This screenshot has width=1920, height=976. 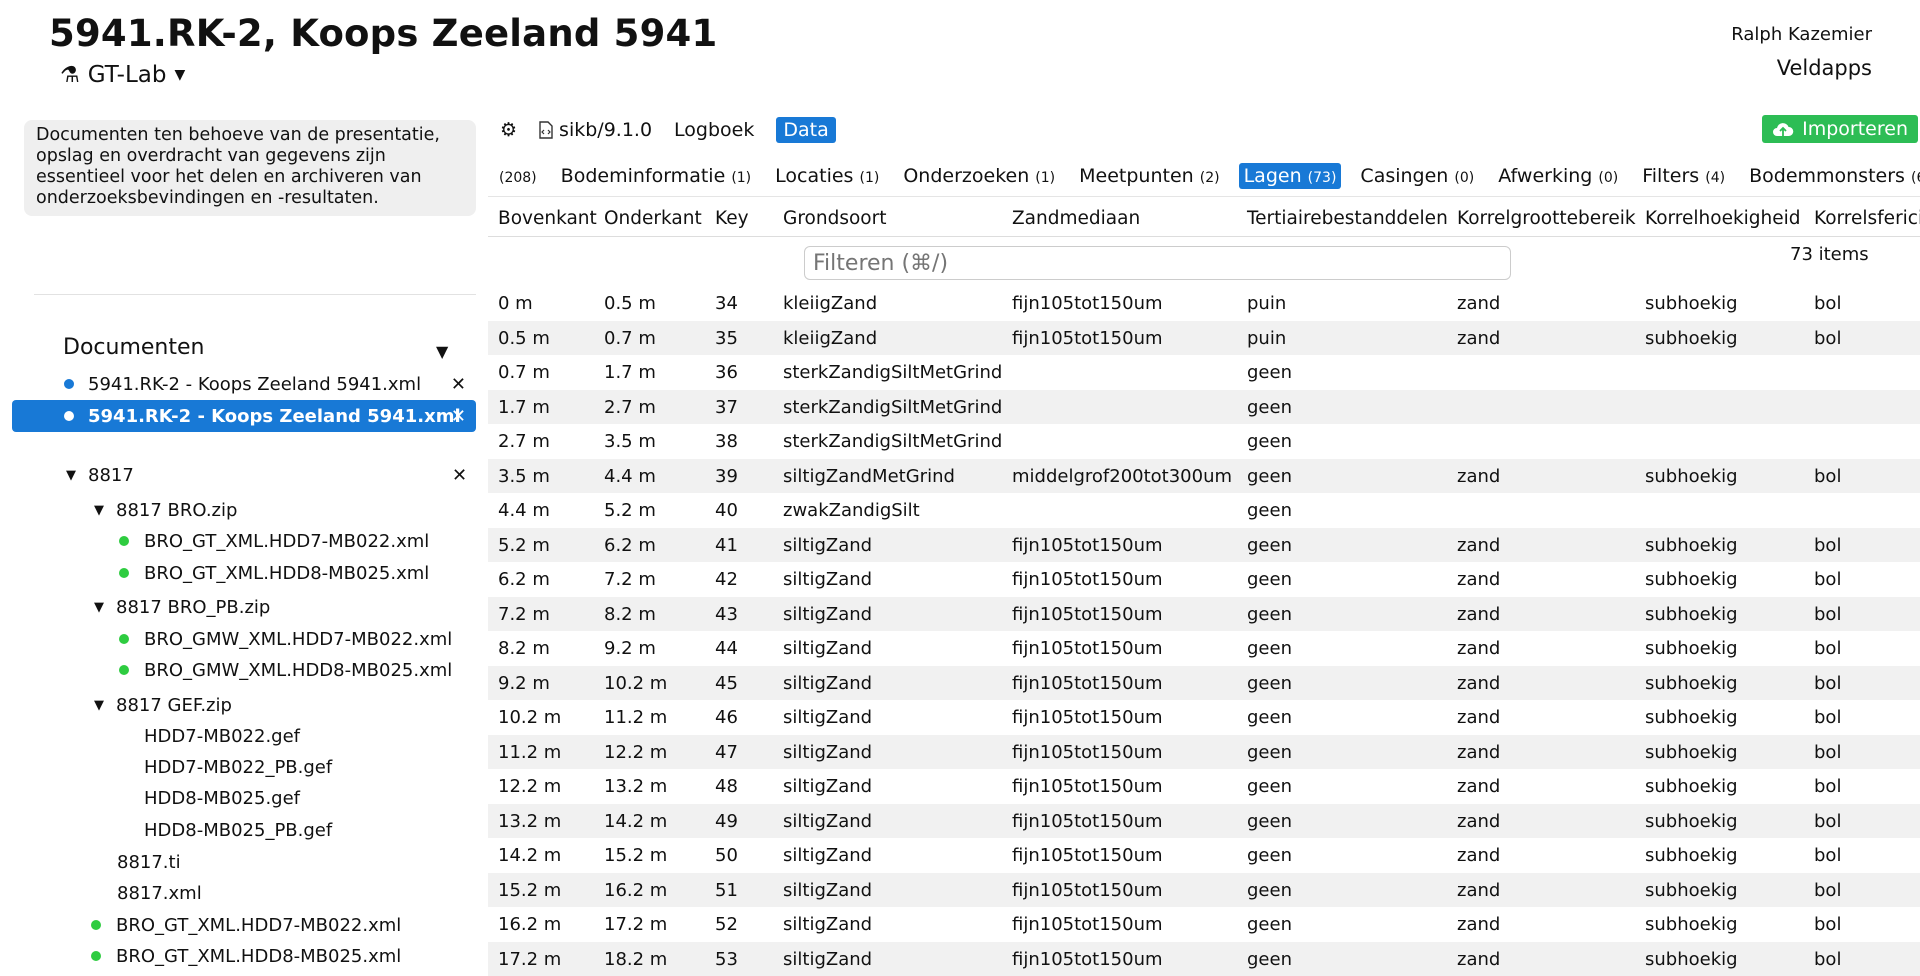 I want to click on tab-lagen: Lagen (73), so click(x=1290, y=176).